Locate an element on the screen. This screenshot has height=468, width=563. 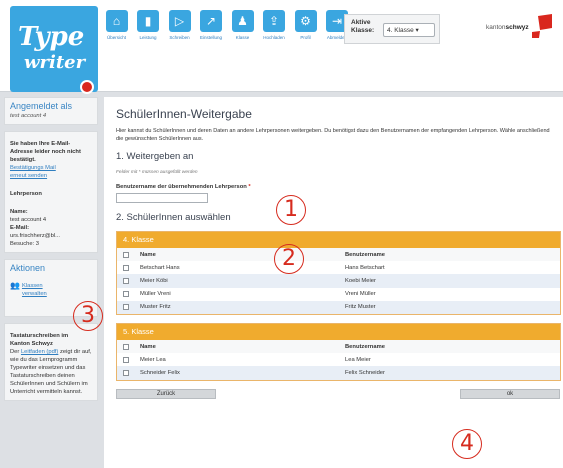
required-star: * is located at coordinates (249, 187).